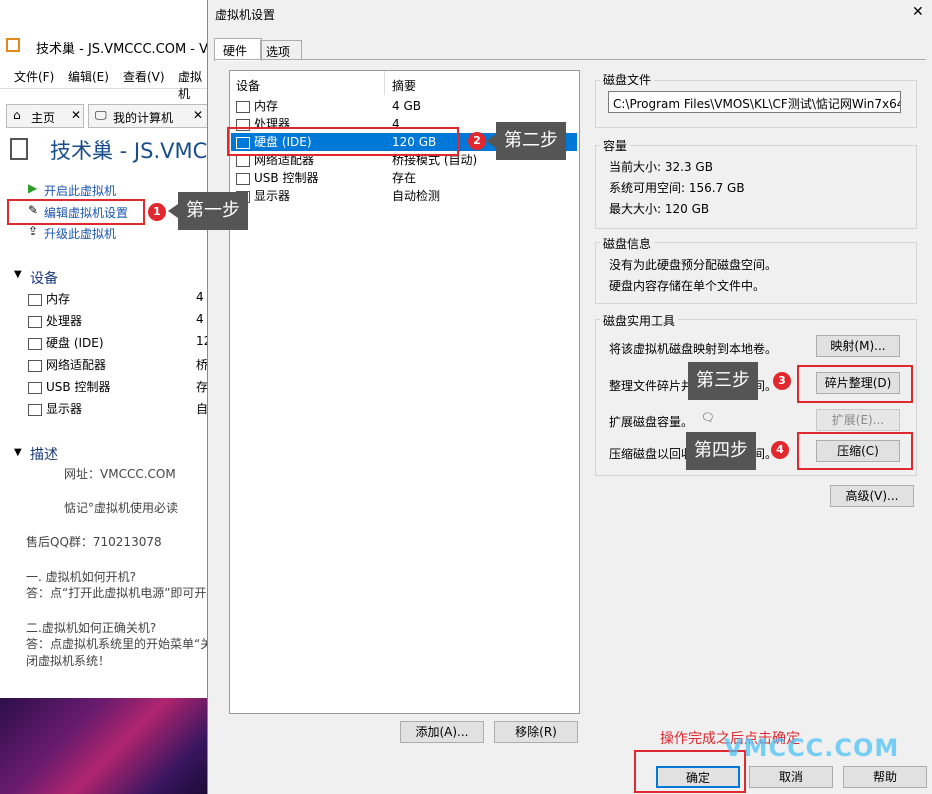 This screenshot has height=794, width=932. I want to click on list-item-name: 显示器, so click(272, 196).